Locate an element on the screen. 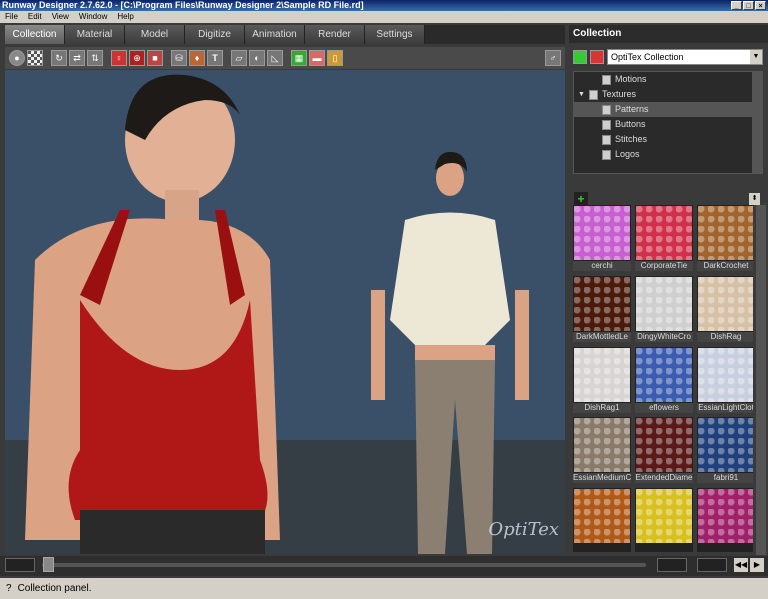 This screenshot has width=768, height=599. chevron-down-icon: ▼ is located at coordinates (756, 57).